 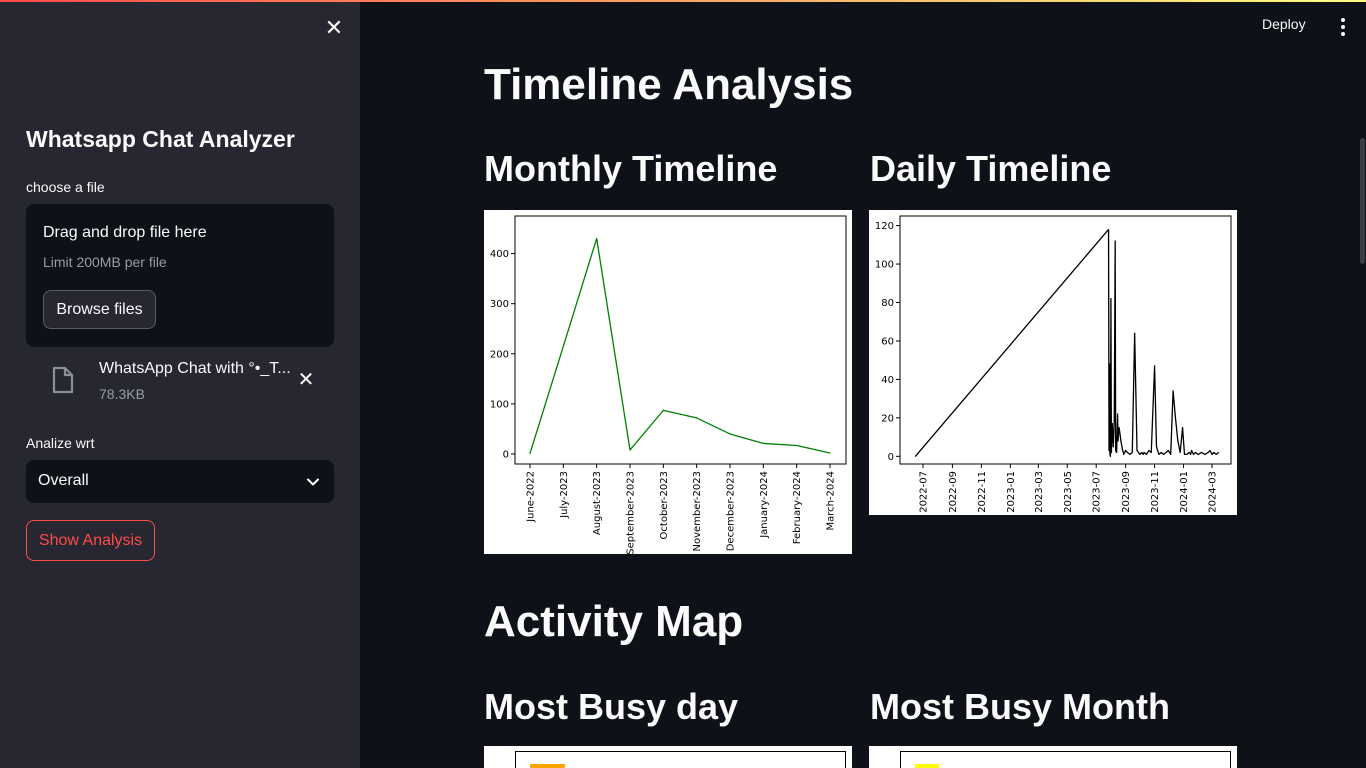 I want to click on daily-axes-frame, so click(x=1065, y=340).